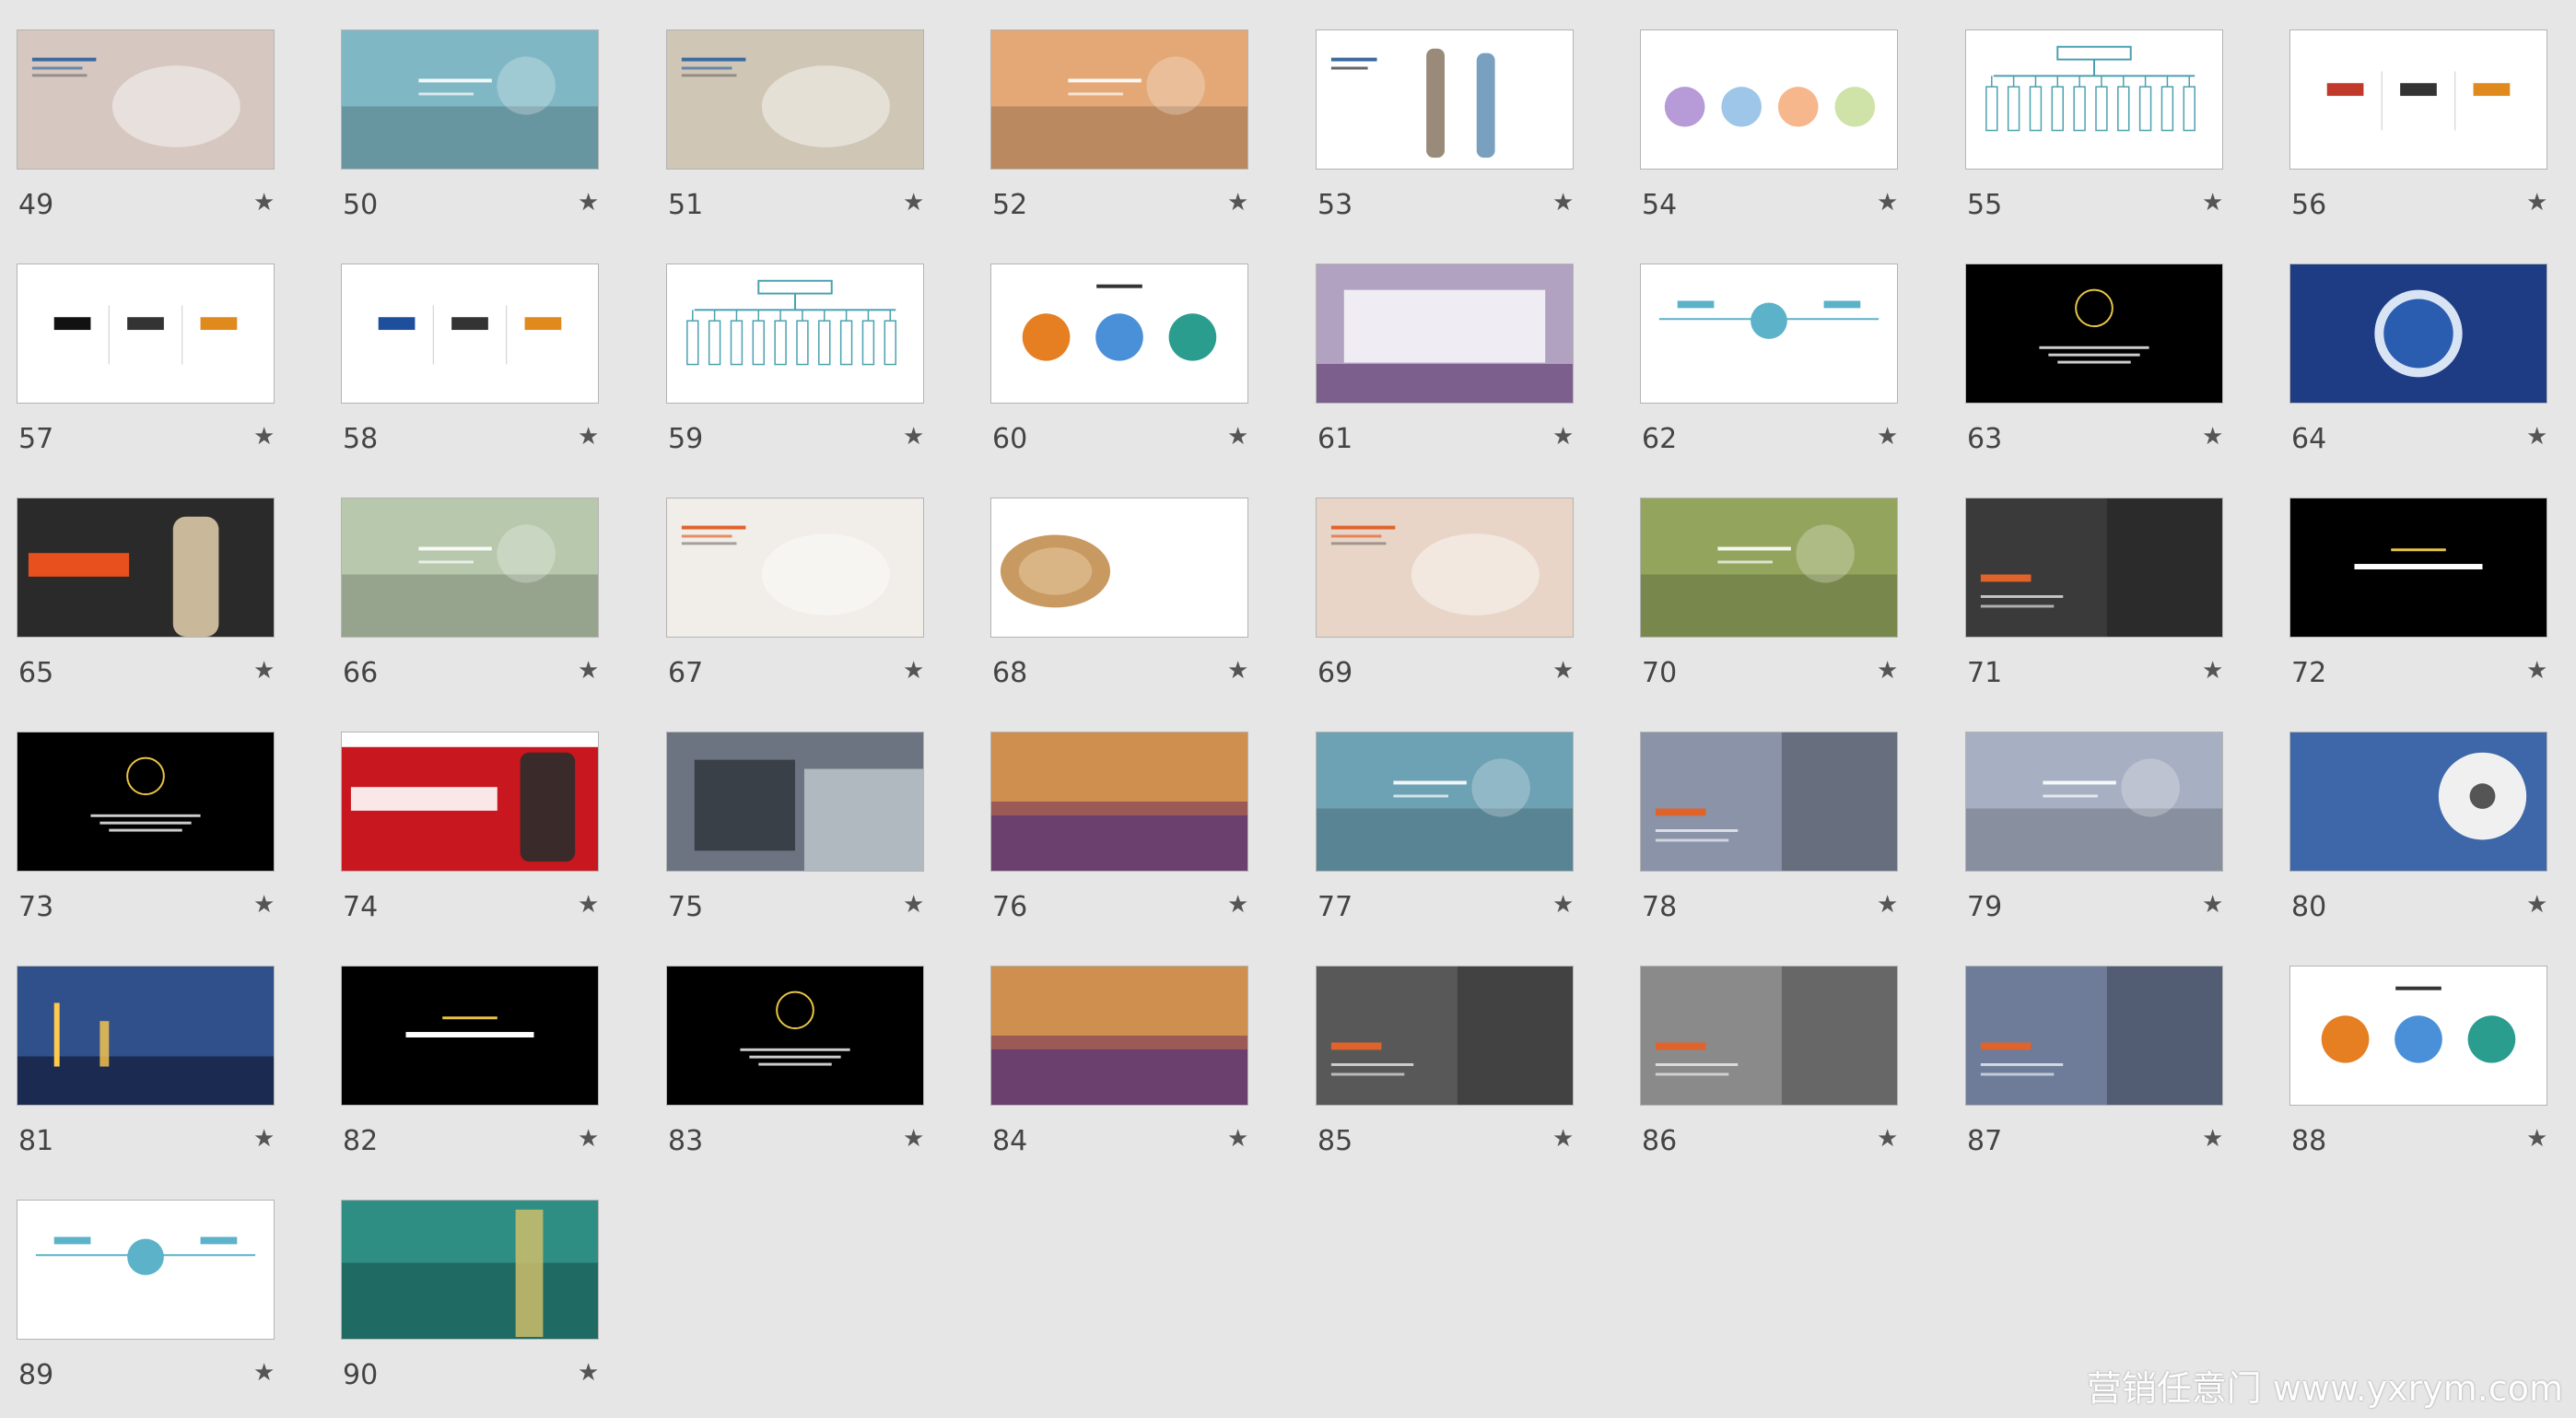 The image size is (2576, 1418). I want to click on slide-thumbnail-79: 79 ★, so click(2087, 812).